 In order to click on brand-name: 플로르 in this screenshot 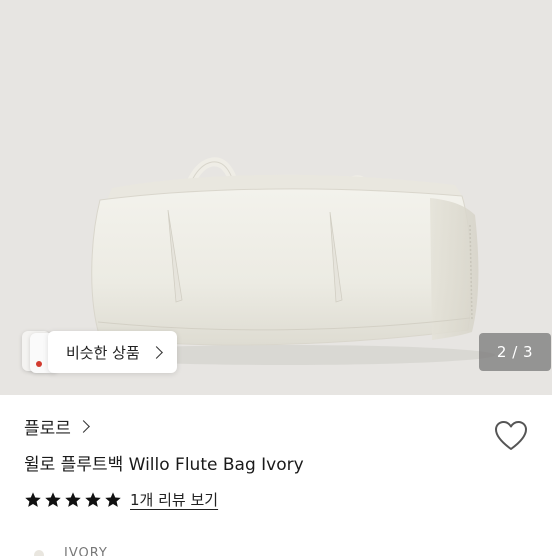, I will do `click(47, 429)`.